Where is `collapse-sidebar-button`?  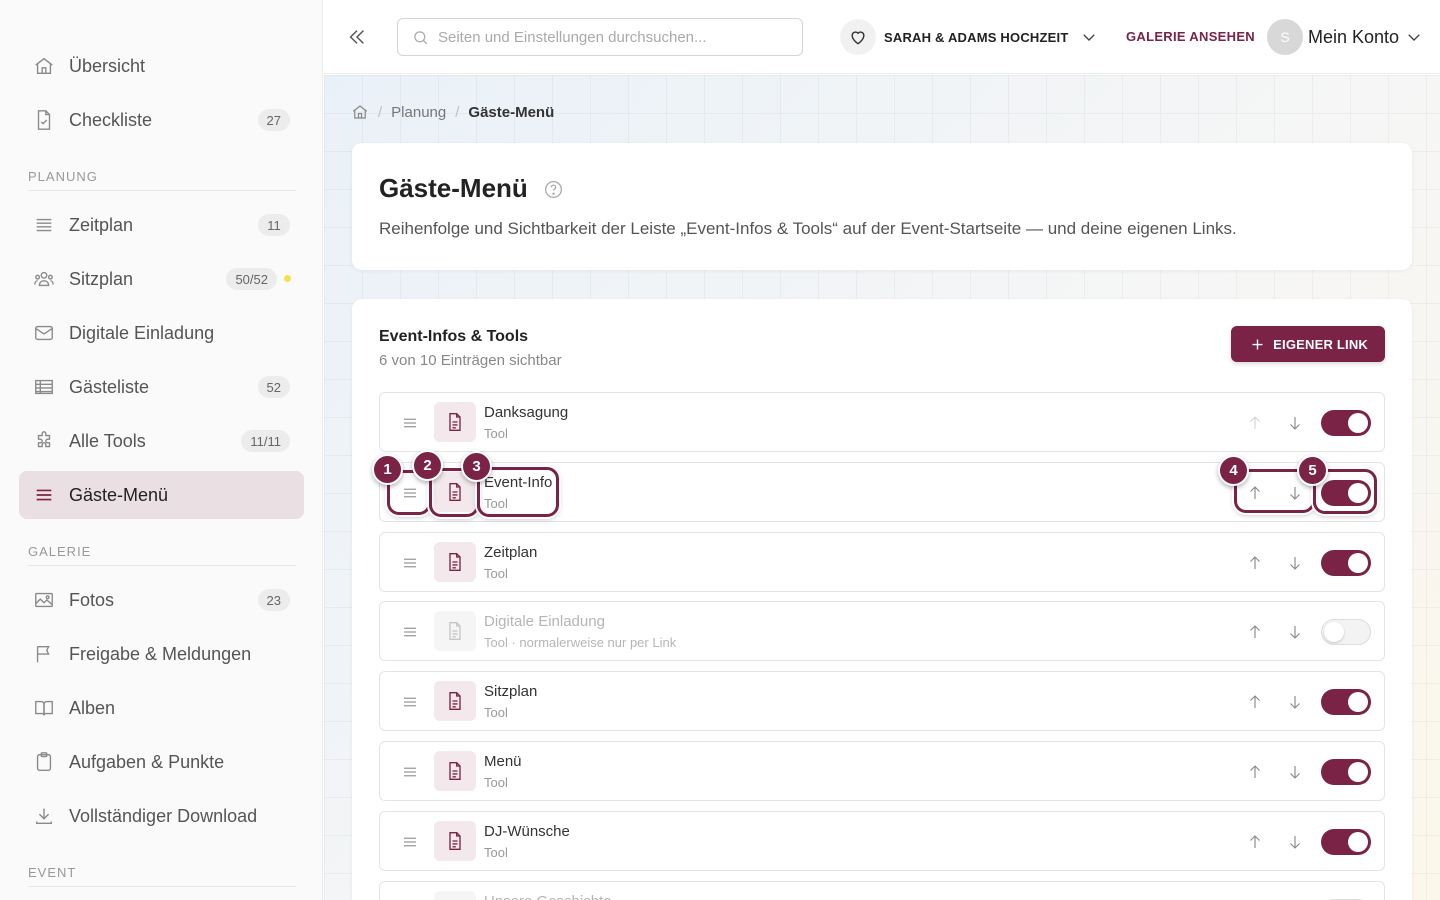
collapse-sidebar-button is located at coordinates (357, 37).